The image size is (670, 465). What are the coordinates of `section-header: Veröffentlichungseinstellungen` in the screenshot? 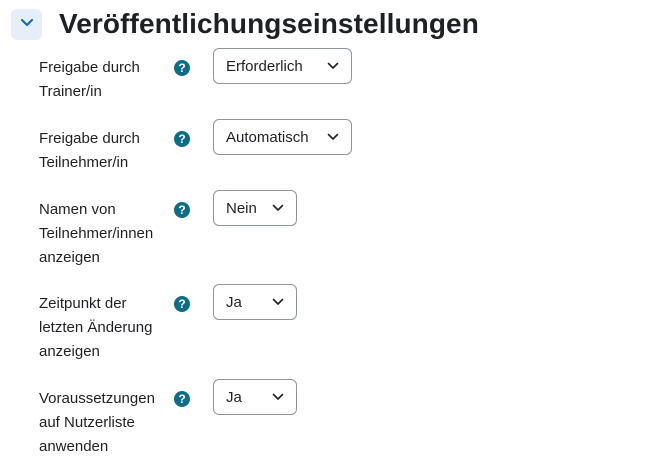 It's located at (245, 24).